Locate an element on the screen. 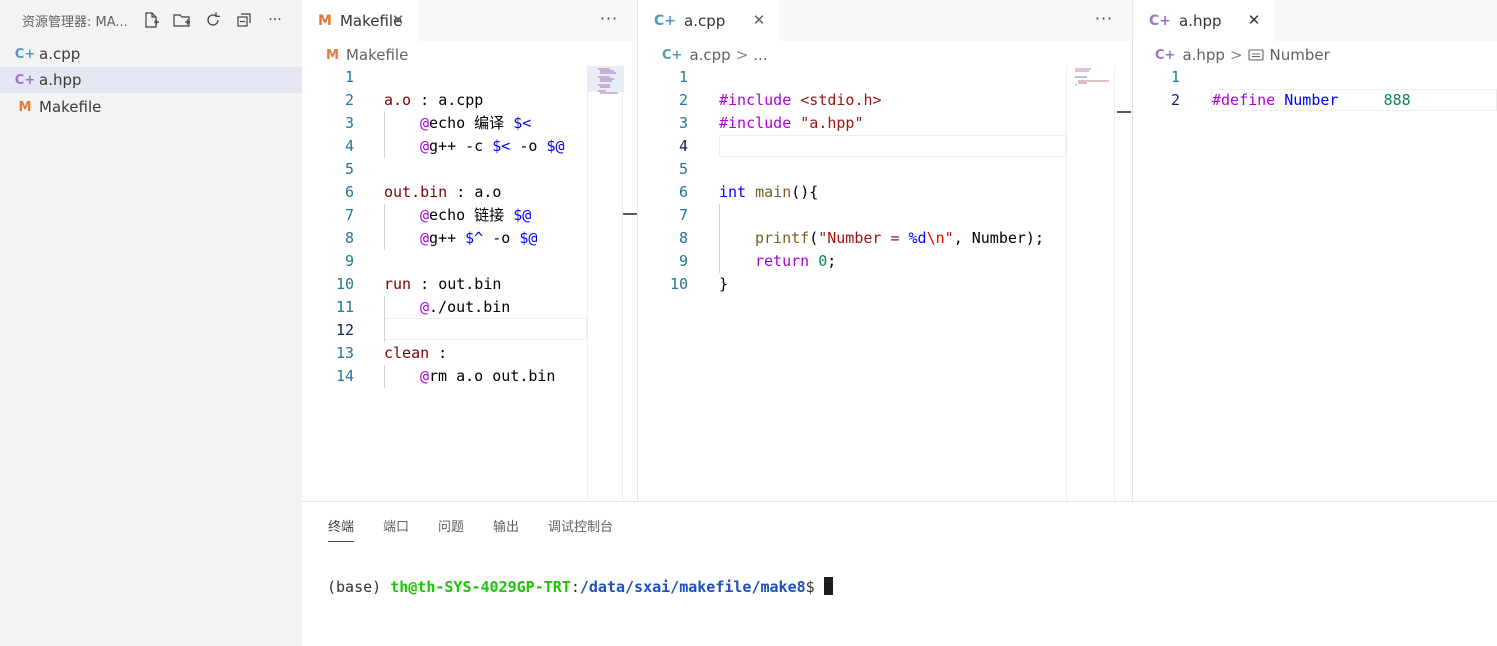  file-item-a-cpp: C+ a.cpp is located at coordinates (151, 54).